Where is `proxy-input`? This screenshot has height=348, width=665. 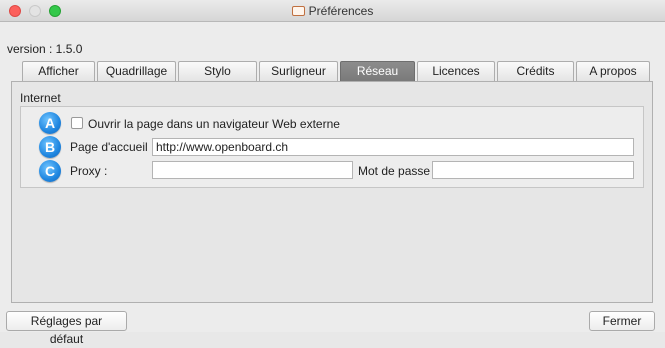 proxy-input is located at coordinates (252, 170).